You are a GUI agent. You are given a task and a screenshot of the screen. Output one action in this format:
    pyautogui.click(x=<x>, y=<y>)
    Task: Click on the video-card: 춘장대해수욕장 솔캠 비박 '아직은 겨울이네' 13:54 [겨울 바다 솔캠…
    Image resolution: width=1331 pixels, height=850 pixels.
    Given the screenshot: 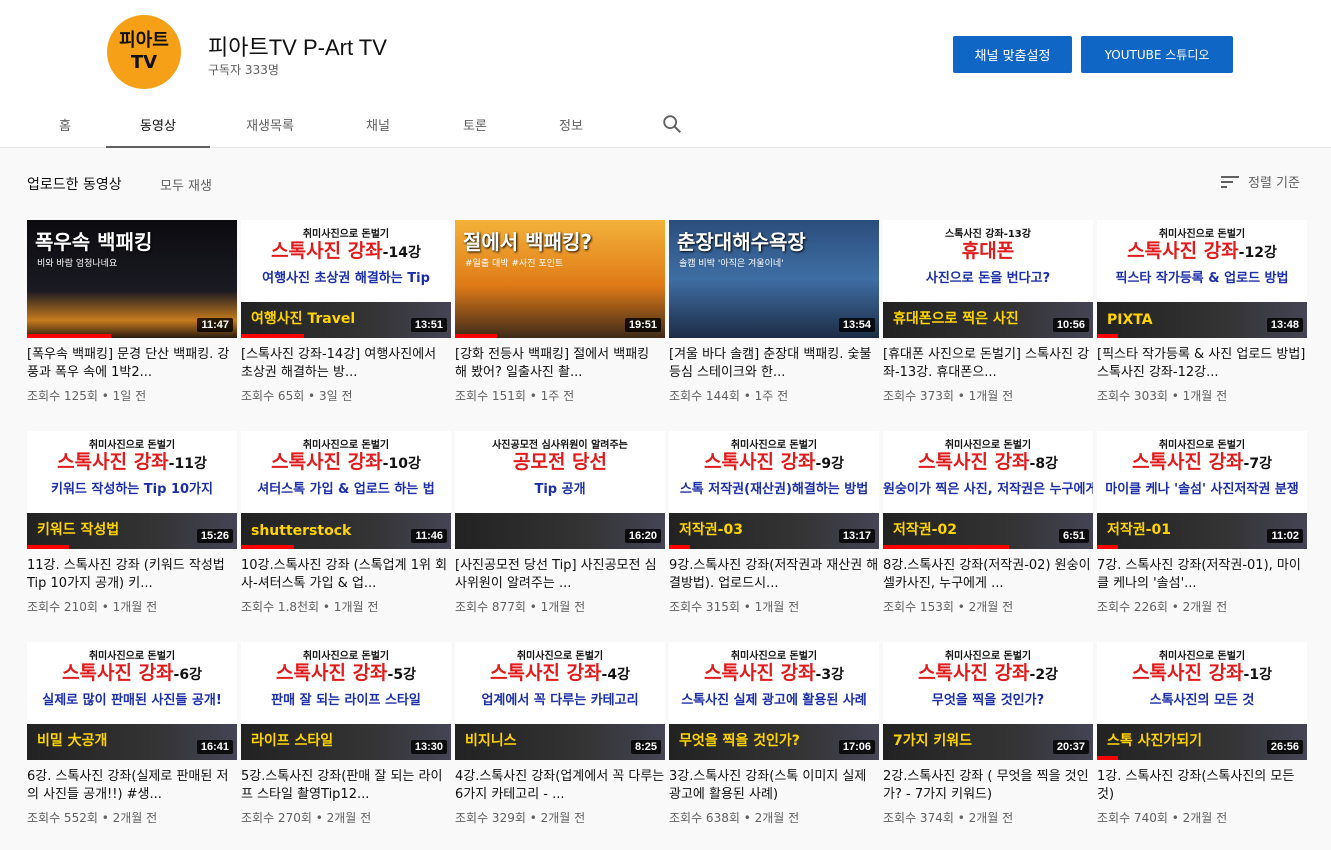 What is the action you would take?
    pyautogui.click(x=774, y=312)
    